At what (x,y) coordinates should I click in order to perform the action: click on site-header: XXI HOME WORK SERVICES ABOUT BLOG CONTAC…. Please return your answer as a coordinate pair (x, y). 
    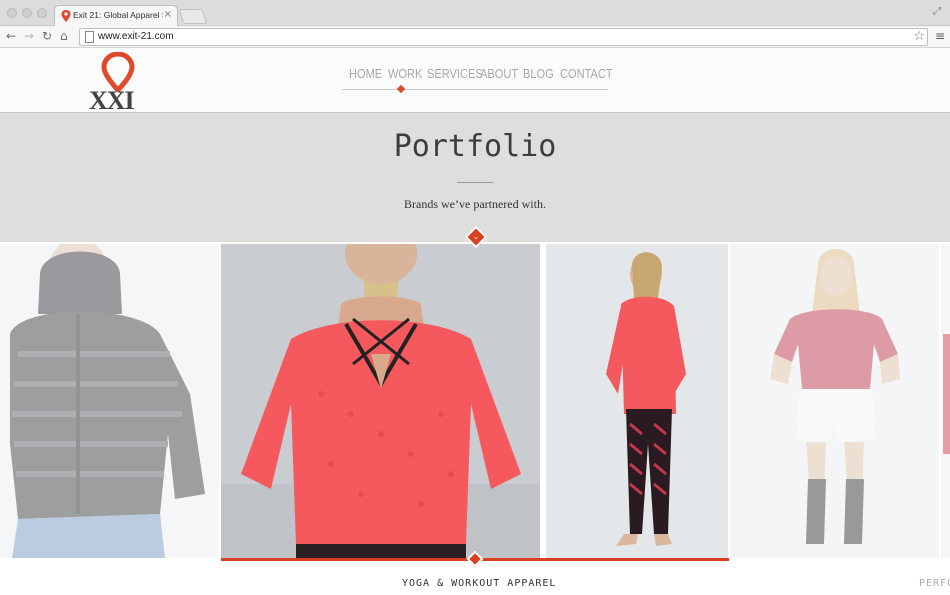
    Looking at the image, I should click on (475, 81).